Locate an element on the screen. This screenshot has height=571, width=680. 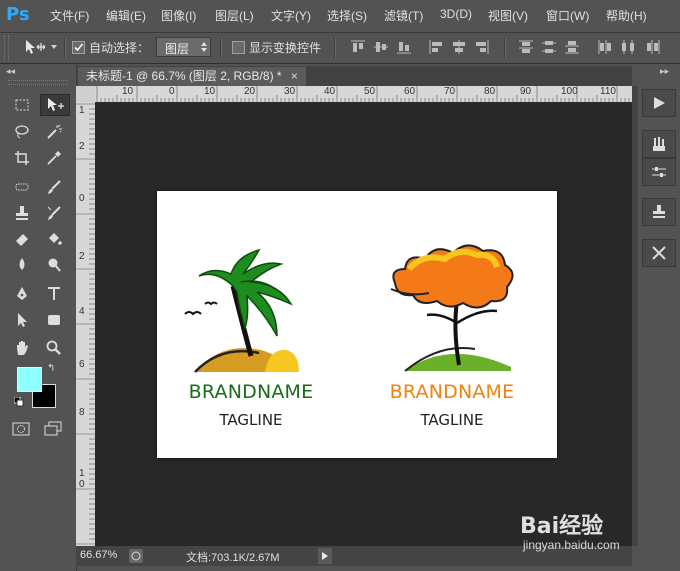
ruler-origin is located at coordinates (85, 94).